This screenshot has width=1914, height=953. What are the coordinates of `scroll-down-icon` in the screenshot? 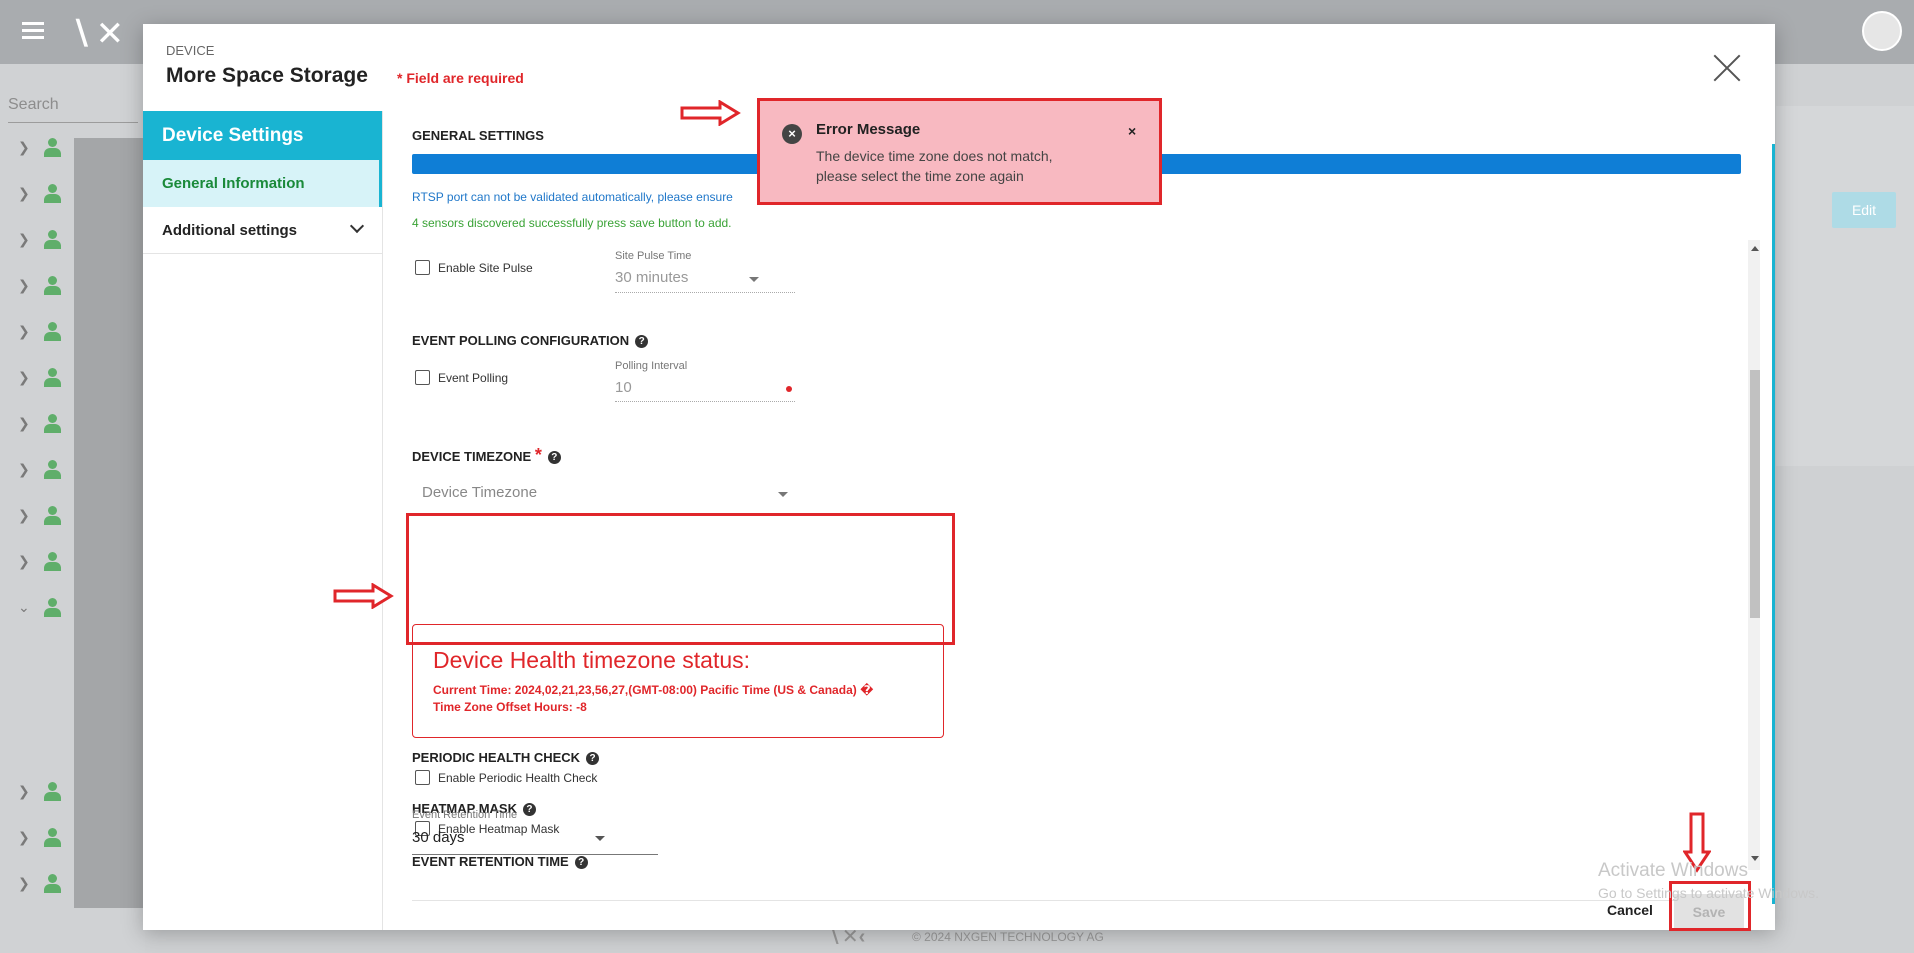 It's located at (1755, 858).